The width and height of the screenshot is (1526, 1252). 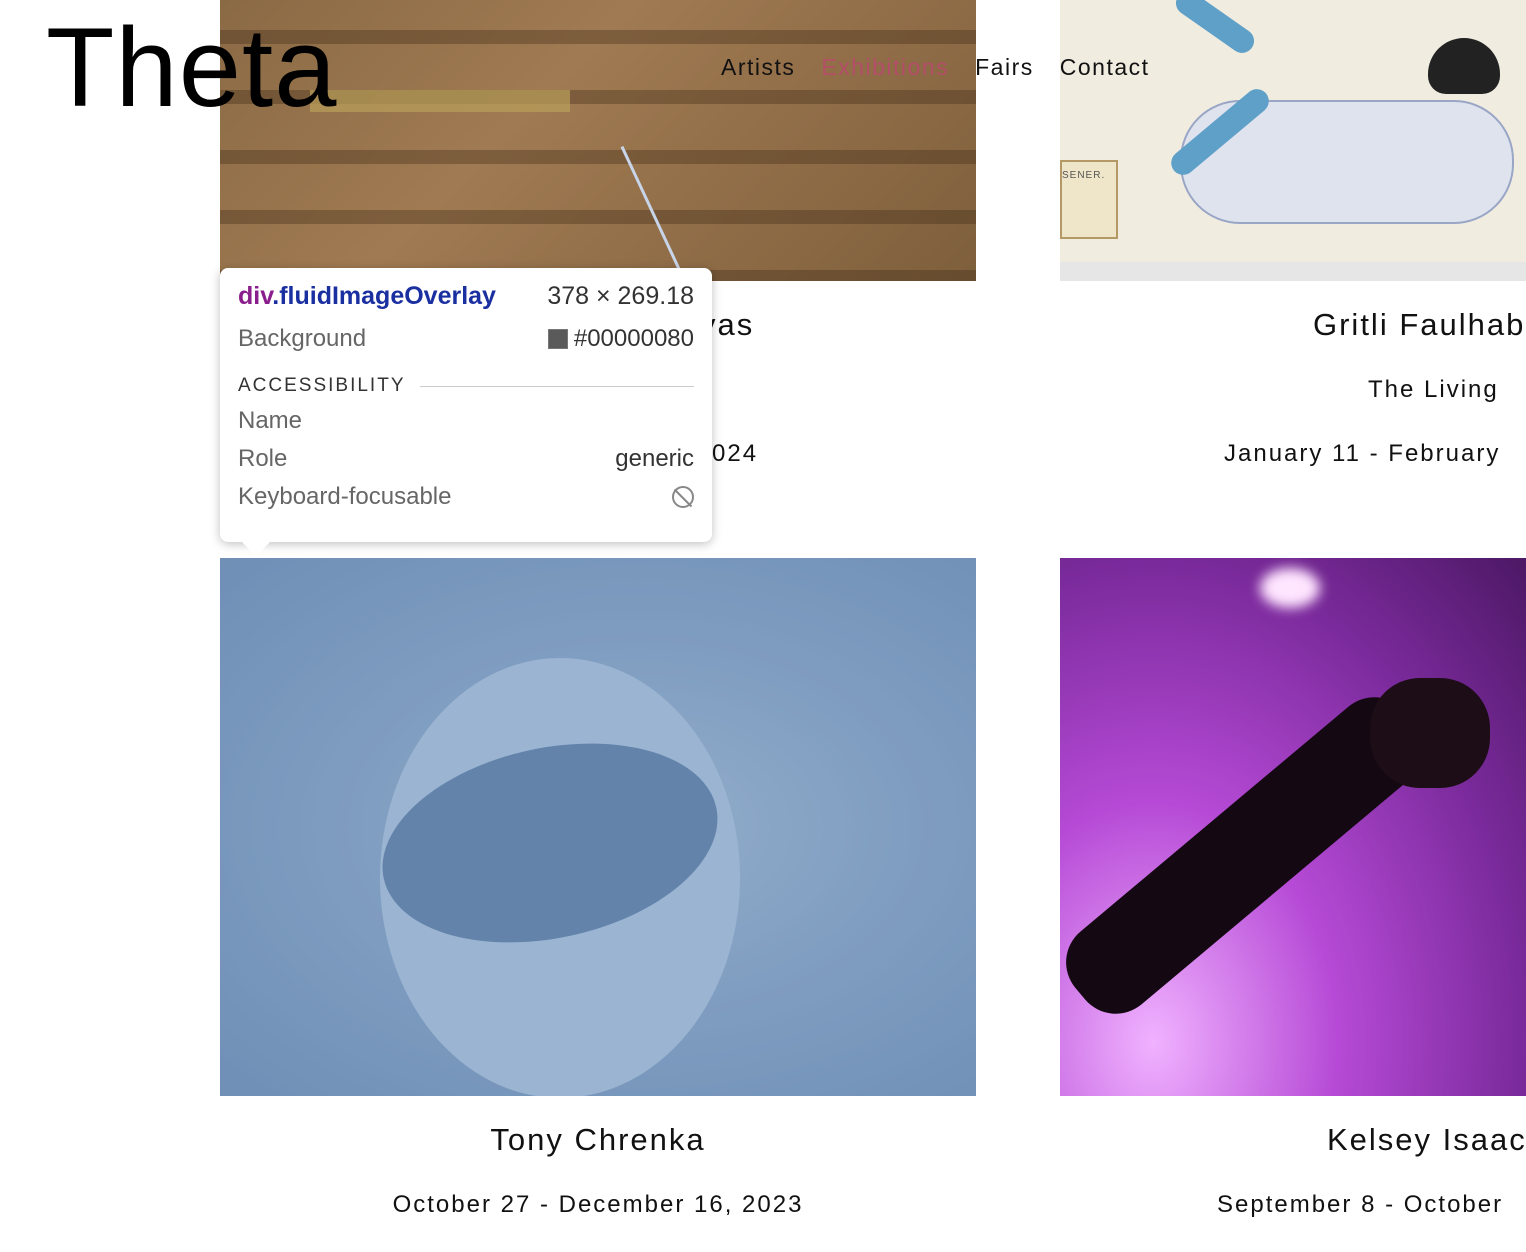 I want to click on nav-fairs: Fairs, so click(x=1004, y=67).